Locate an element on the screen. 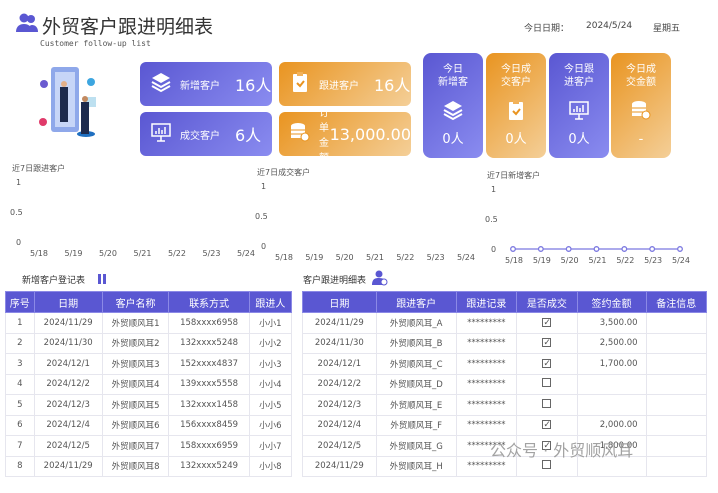 Image resolution: width=718 pixels, height=493 pixels. table-cell: 外贸顺风耳6 is located at coordinates (135, 425).